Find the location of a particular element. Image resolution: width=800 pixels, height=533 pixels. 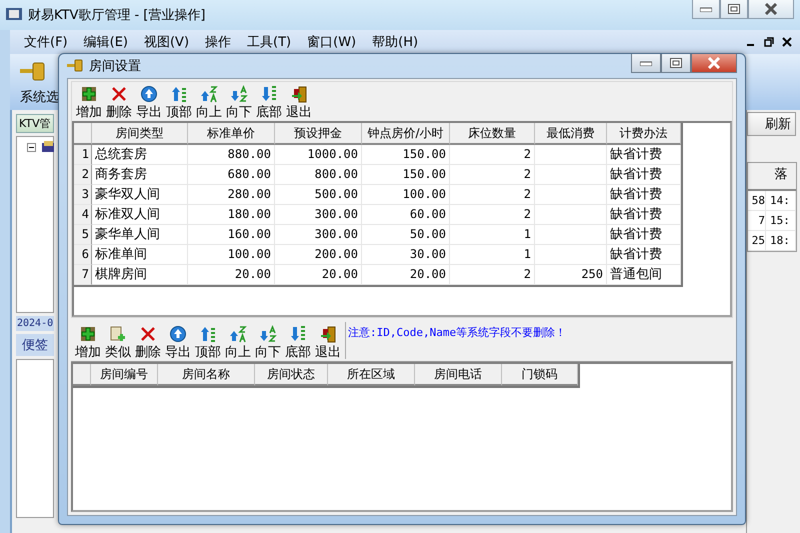

window-title: 财易KTV歌厅管理 - [营业操作] is located at coordinates (117, 15).